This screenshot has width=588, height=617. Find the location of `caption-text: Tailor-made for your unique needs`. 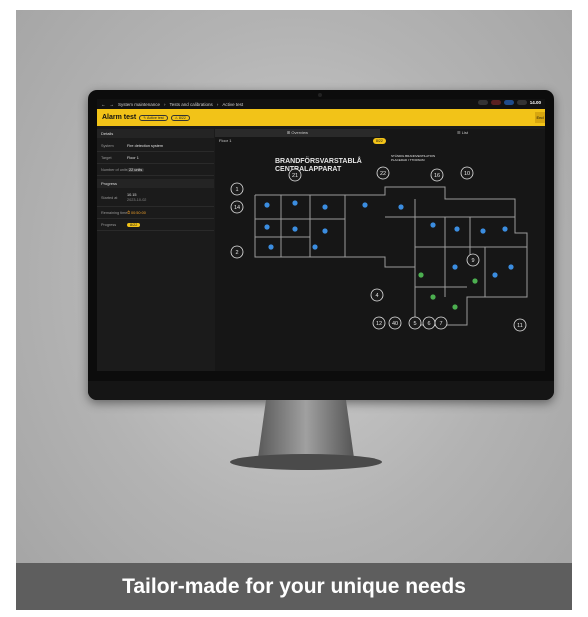

caption-text: Tailor-made for your unique needs is located at coordinates (294, 586).